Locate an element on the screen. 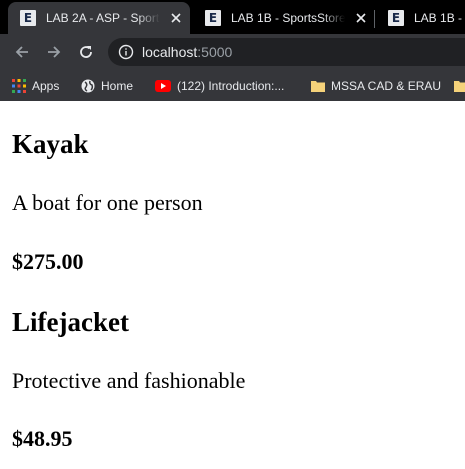 This screenshot has width=465, height=469. forward-arrow-icon is located at coordinates (54, 52).